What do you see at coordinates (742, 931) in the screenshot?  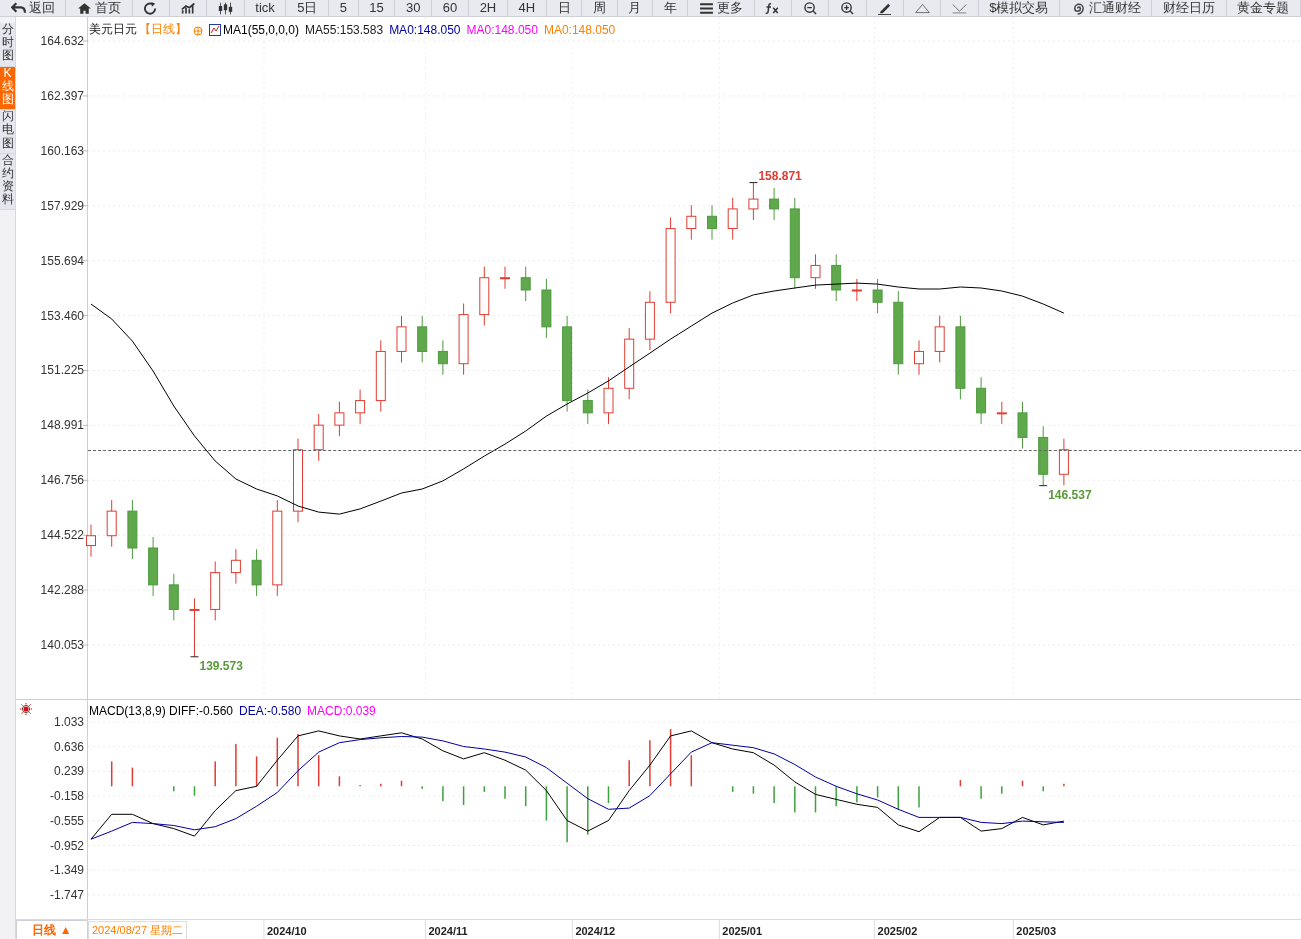 I see `date-label: 2025/01` at bounding box center [742, 931].